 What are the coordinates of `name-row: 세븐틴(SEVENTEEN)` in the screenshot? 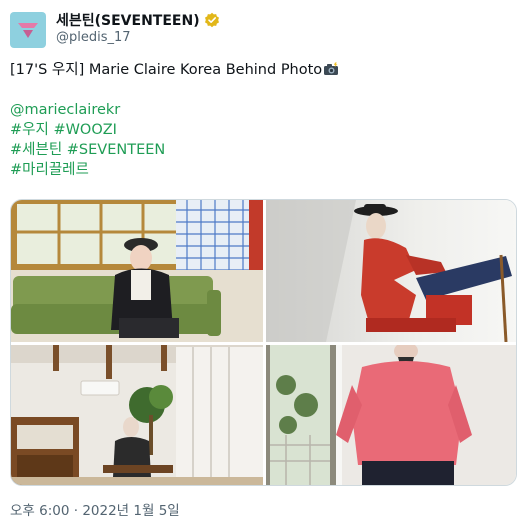 It's located at (138, 20).